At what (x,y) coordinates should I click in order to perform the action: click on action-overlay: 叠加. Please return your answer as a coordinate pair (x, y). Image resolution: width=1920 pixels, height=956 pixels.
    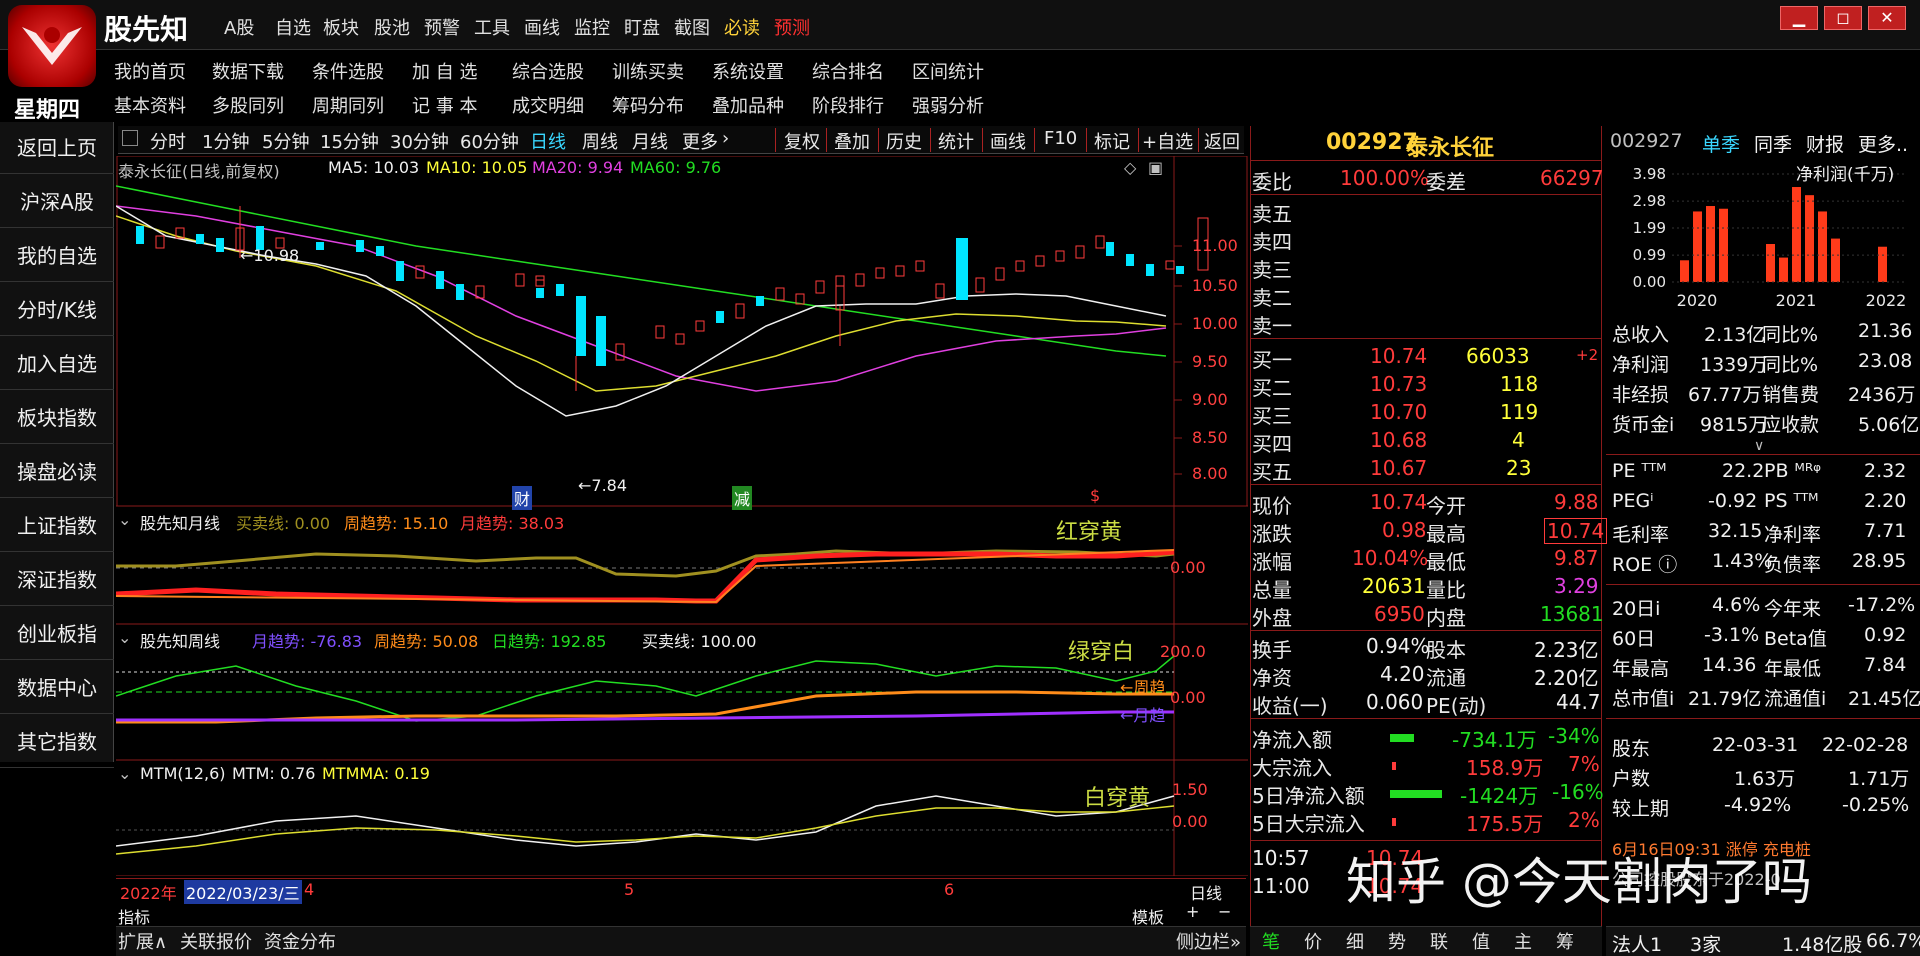
    Looking at the image, I should click on (852, 141).